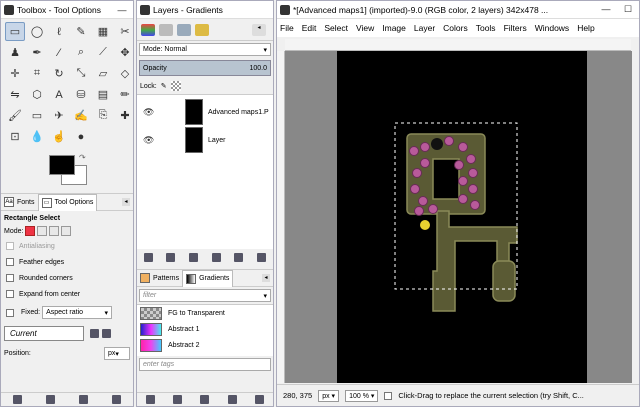 This screenshot has height=407, width=640. Describe the element at coordinates (184, 29) in the screenshot. I see `paths-tab-icon` at that location.